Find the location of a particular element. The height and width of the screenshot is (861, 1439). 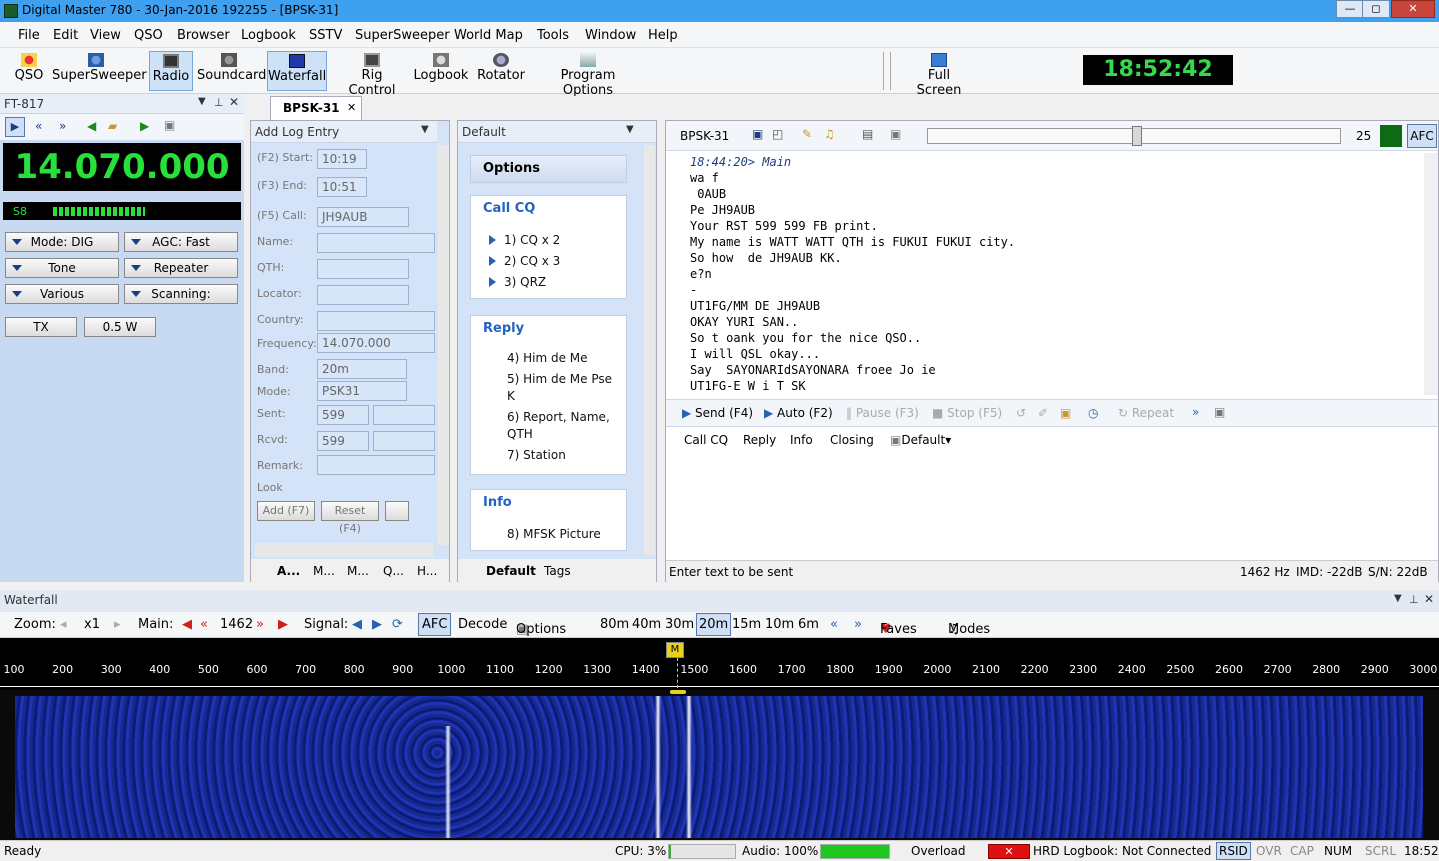

band-10m: 10m is located at coordinates (779, 624).